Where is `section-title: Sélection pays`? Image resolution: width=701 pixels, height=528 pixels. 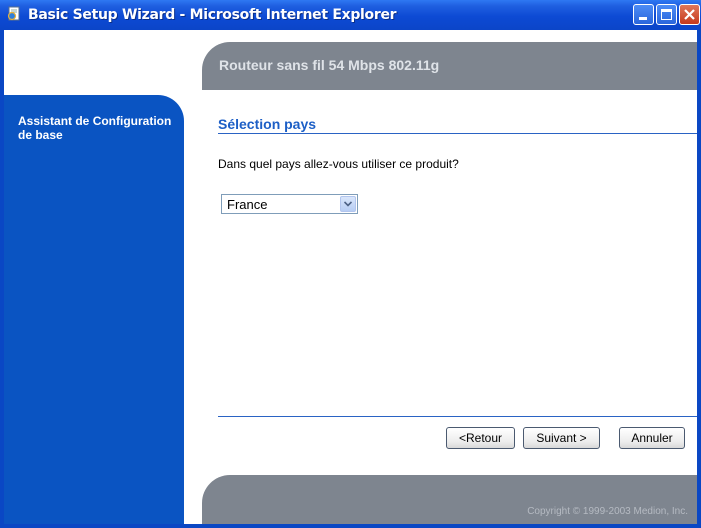 section-title: Sélection pays is located at coordinates (267, 124).